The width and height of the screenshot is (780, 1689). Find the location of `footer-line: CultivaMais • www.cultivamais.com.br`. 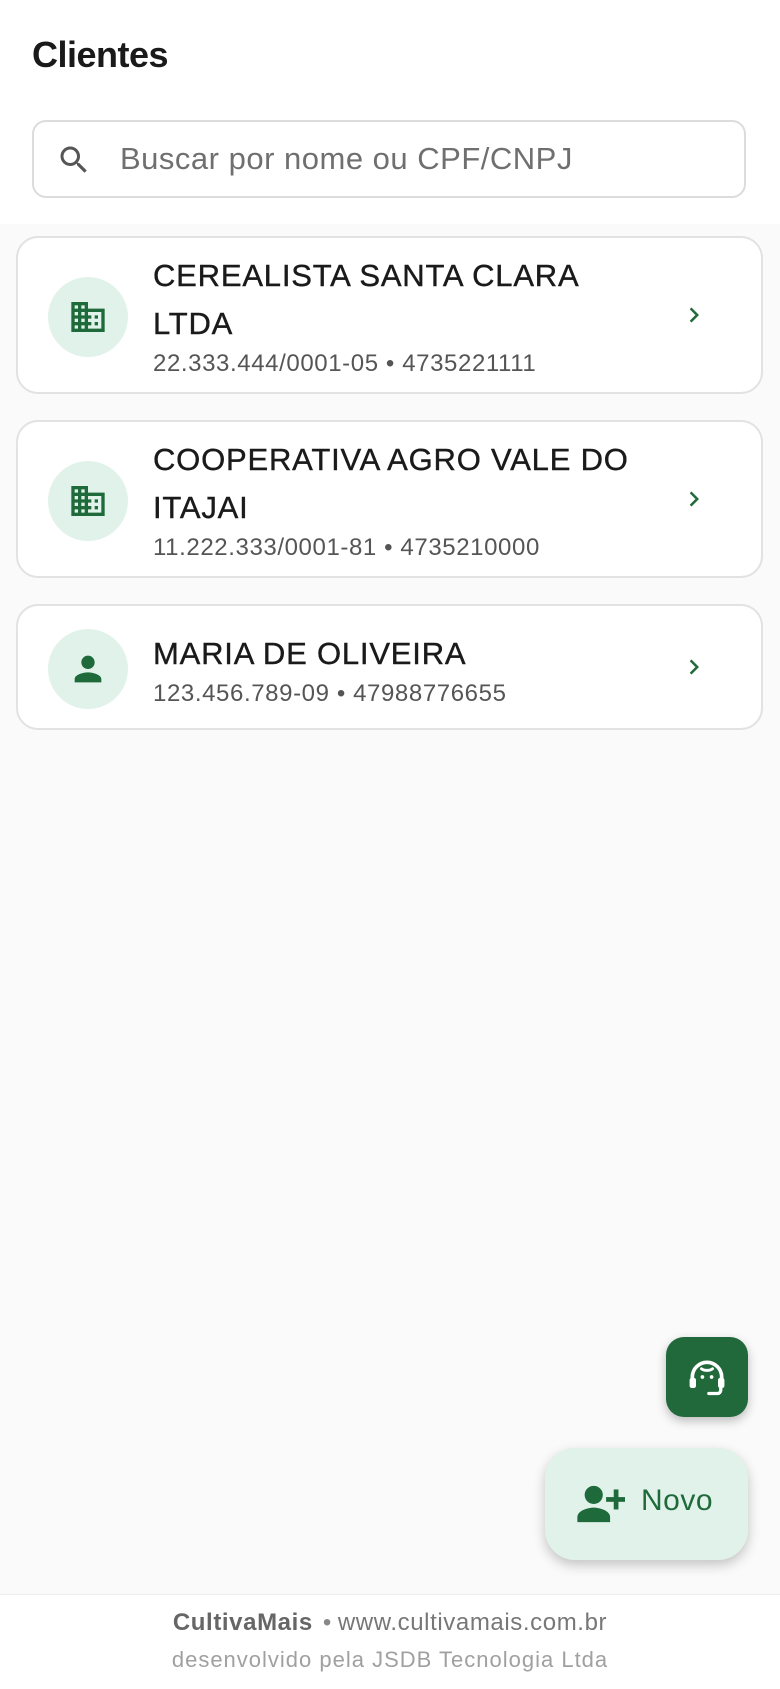

footer-line: CultivaMais • www.cultivamais.com.br is located at coordinates (390, 1623).